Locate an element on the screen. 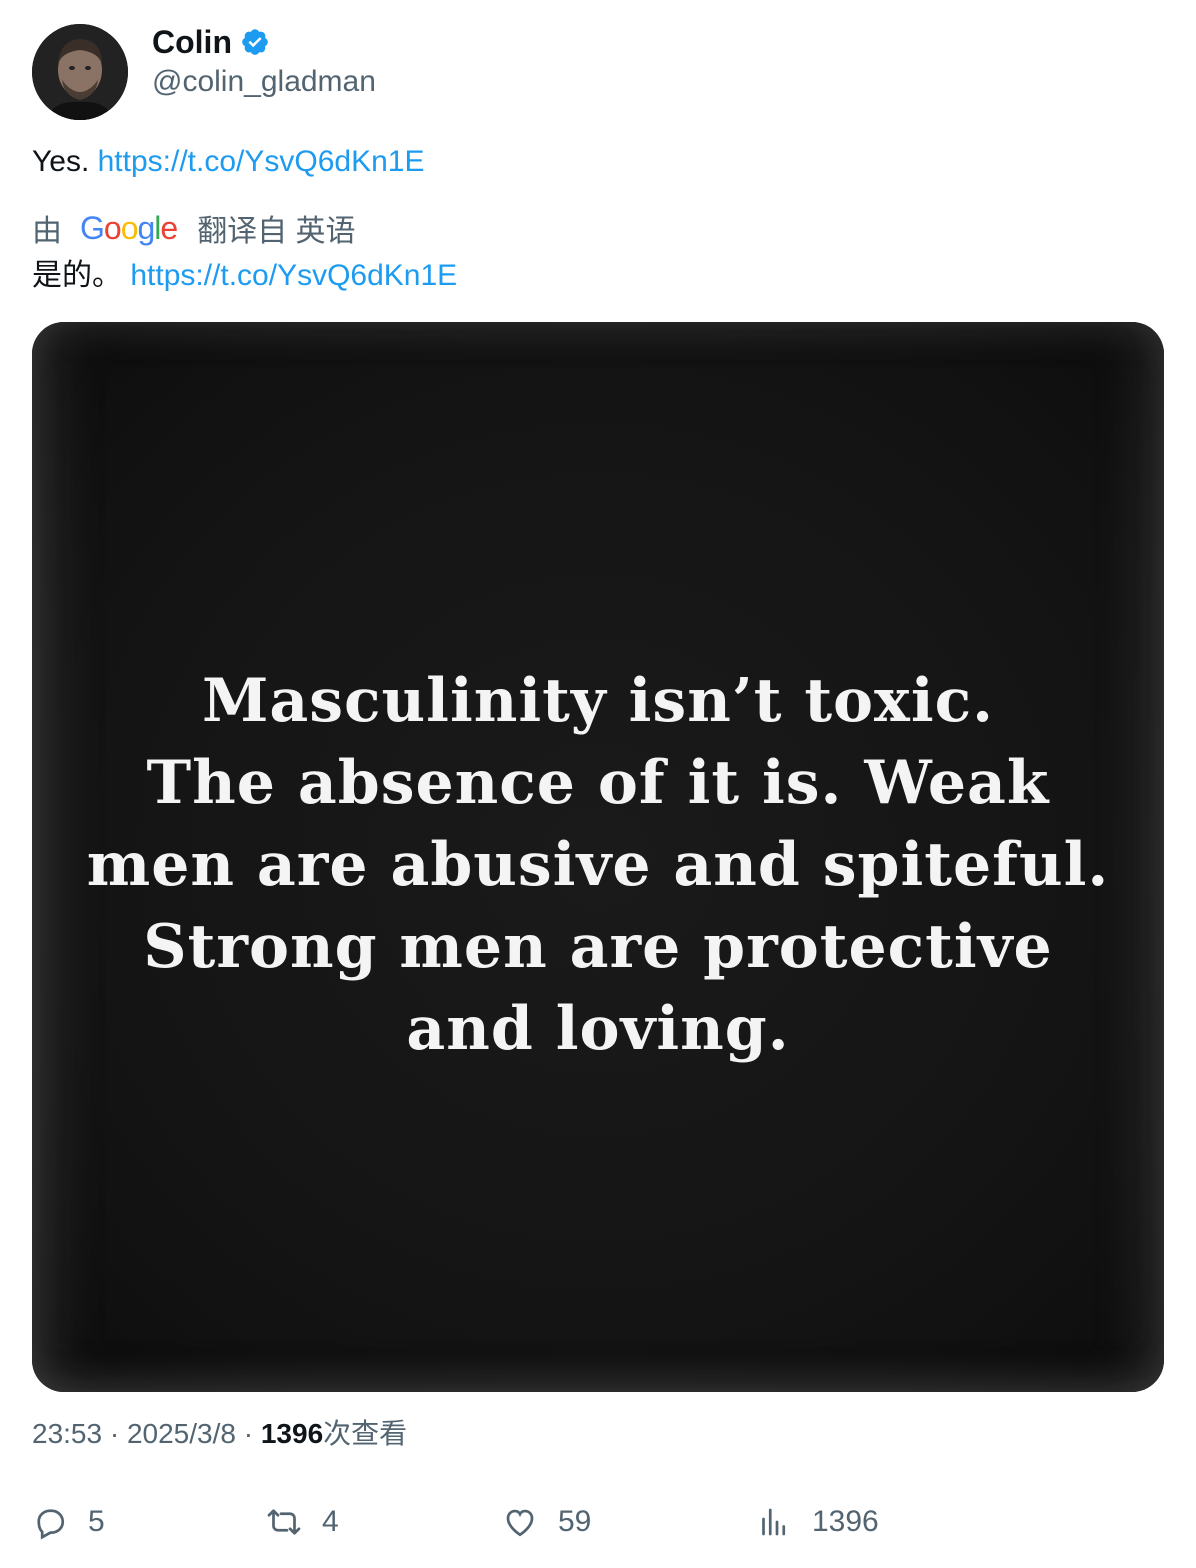  quote-line: Strong men are protective is located at coordinates (598, 947).